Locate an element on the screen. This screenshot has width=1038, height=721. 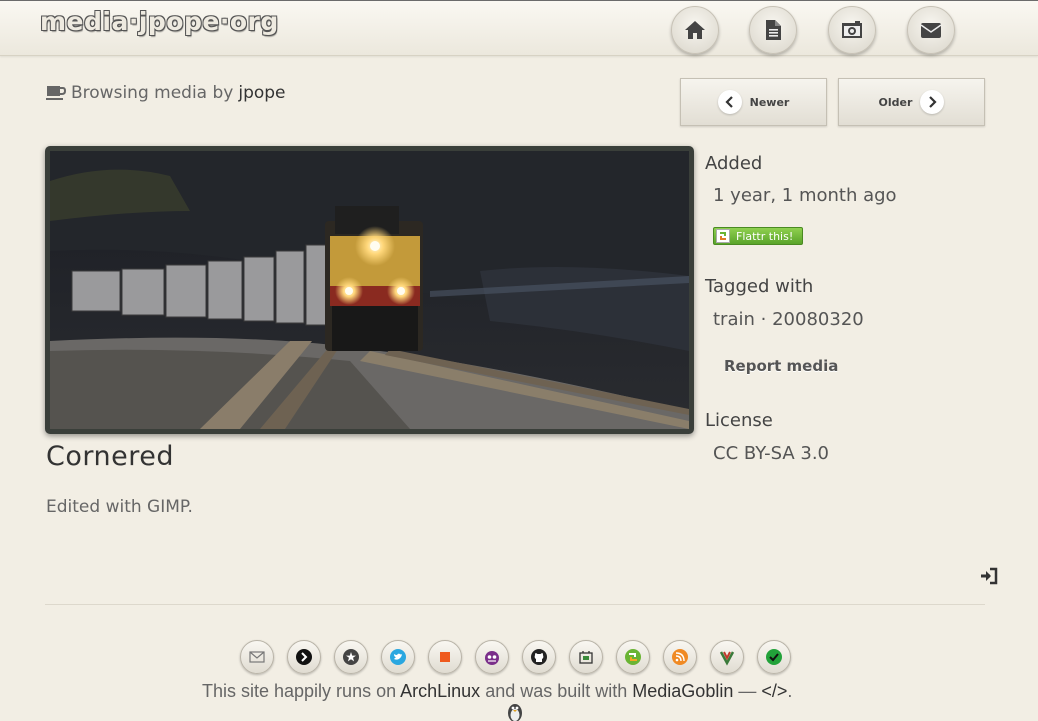
social-gittip-button is located at coordinates (727, 657).